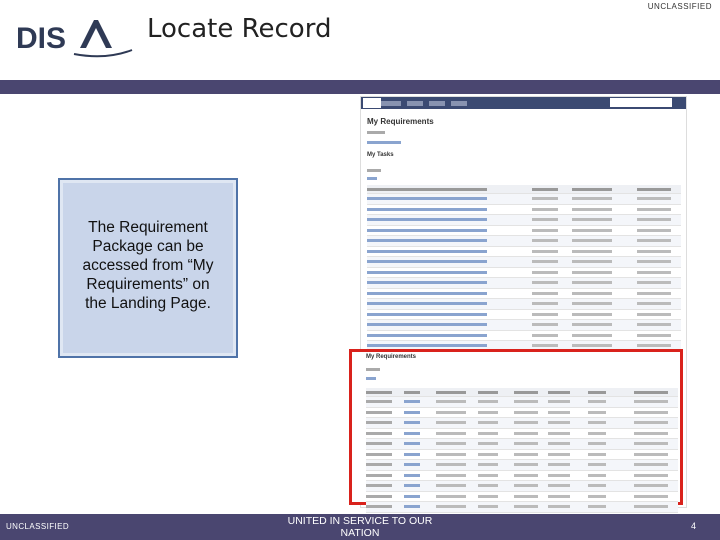 This screenshot has height=540, width=720. Describe the element at coordinates (360, 40) in the screenshot. I see `slide-header: DIS Locate Record` at that location.